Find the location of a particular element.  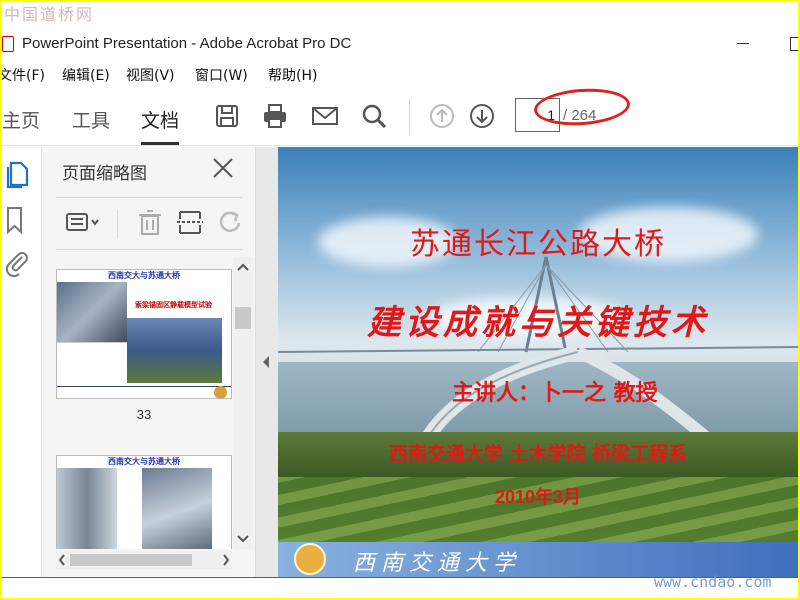

thumbnails-list: 西南交大与苏通大桥 索梁锚固区静载模型试验 33 西南交大与苏通大桥 is located at coordinates (138, 403).